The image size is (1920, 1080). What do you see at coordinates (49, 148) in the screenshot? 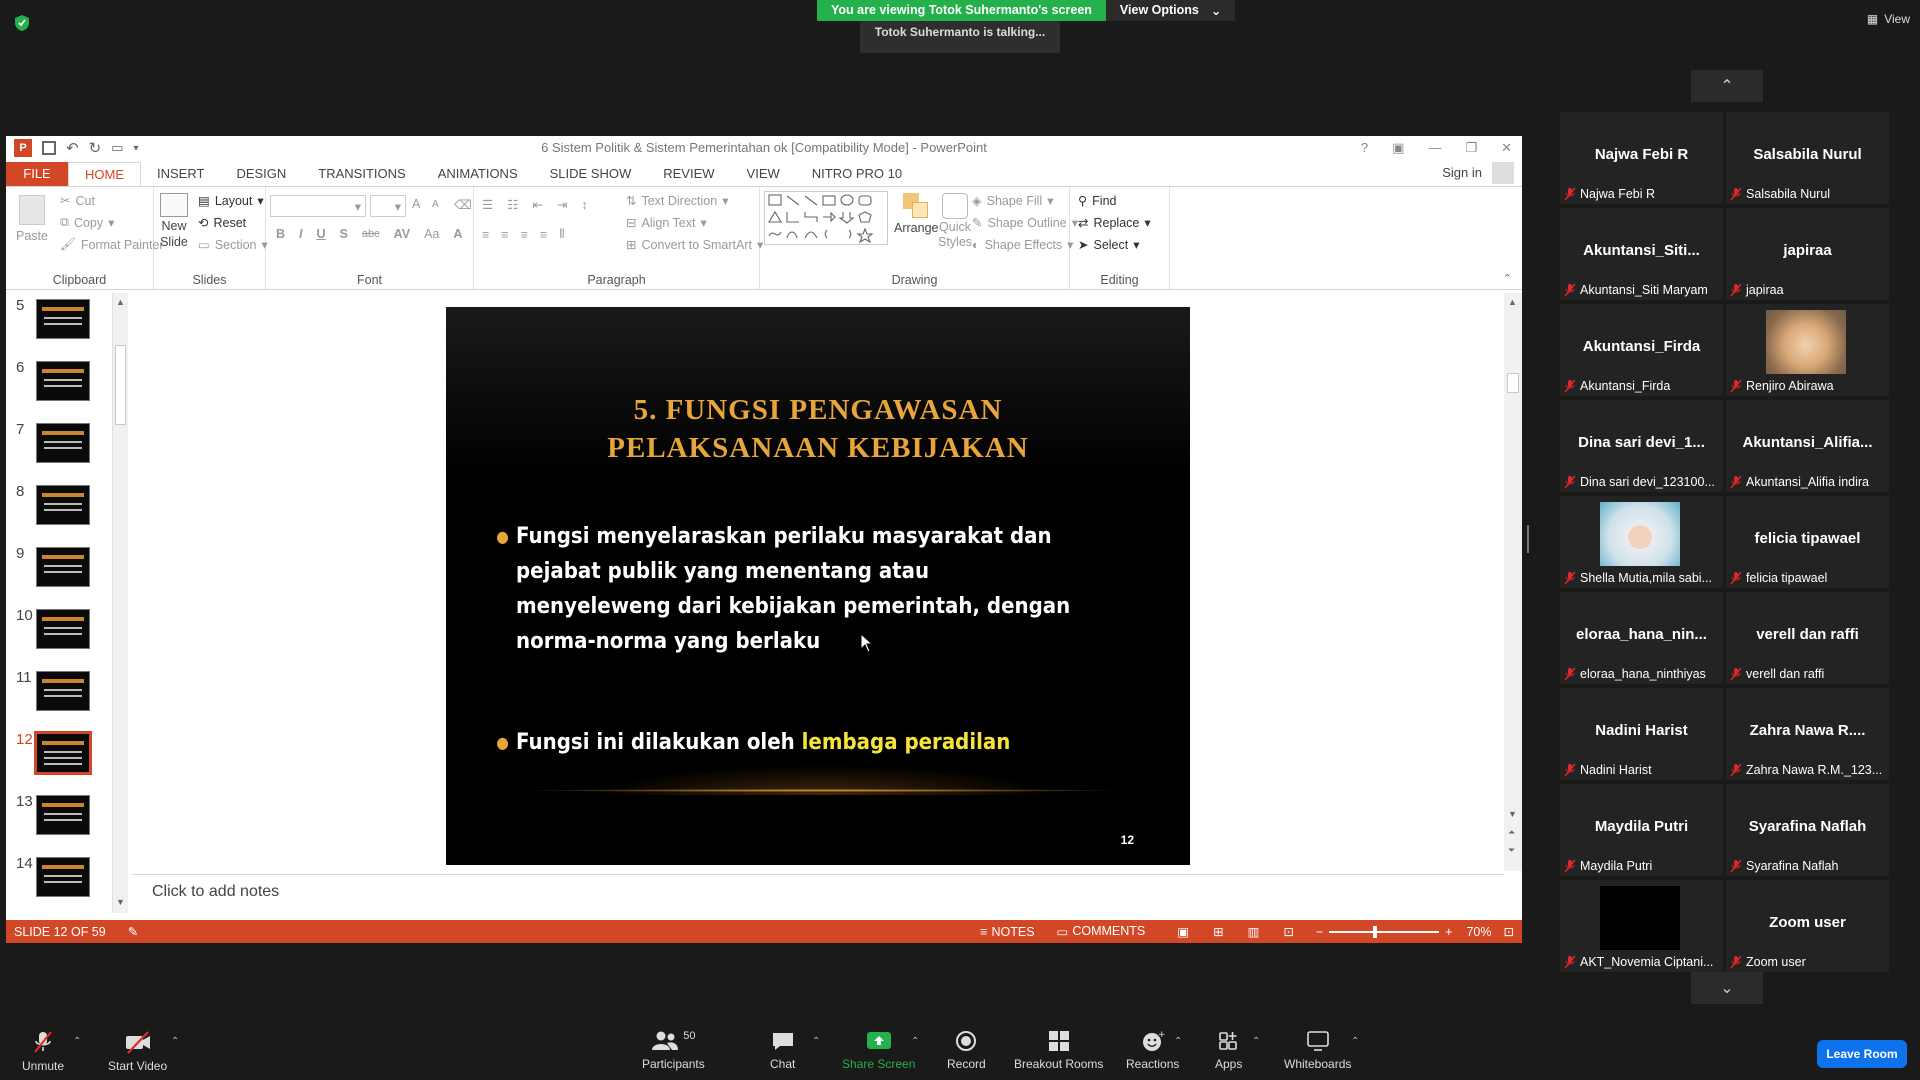
I see `save-icon` at bounding box center [49, 148].